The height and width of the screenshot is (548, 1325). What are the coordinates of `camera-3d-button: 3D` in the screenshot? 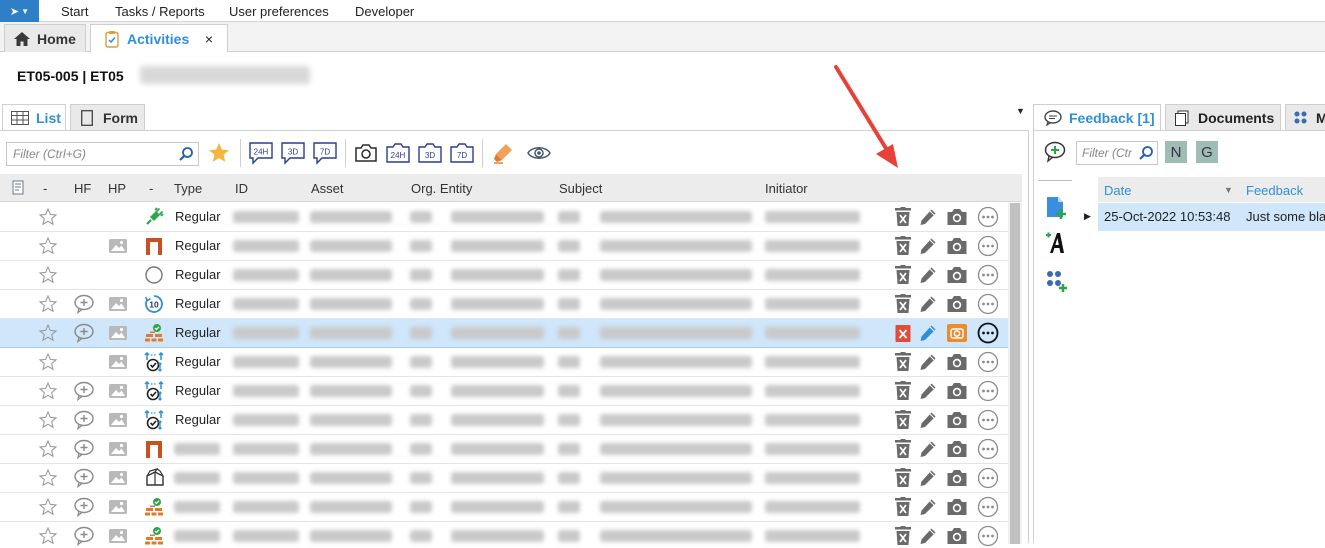 It's located at (430, 153).